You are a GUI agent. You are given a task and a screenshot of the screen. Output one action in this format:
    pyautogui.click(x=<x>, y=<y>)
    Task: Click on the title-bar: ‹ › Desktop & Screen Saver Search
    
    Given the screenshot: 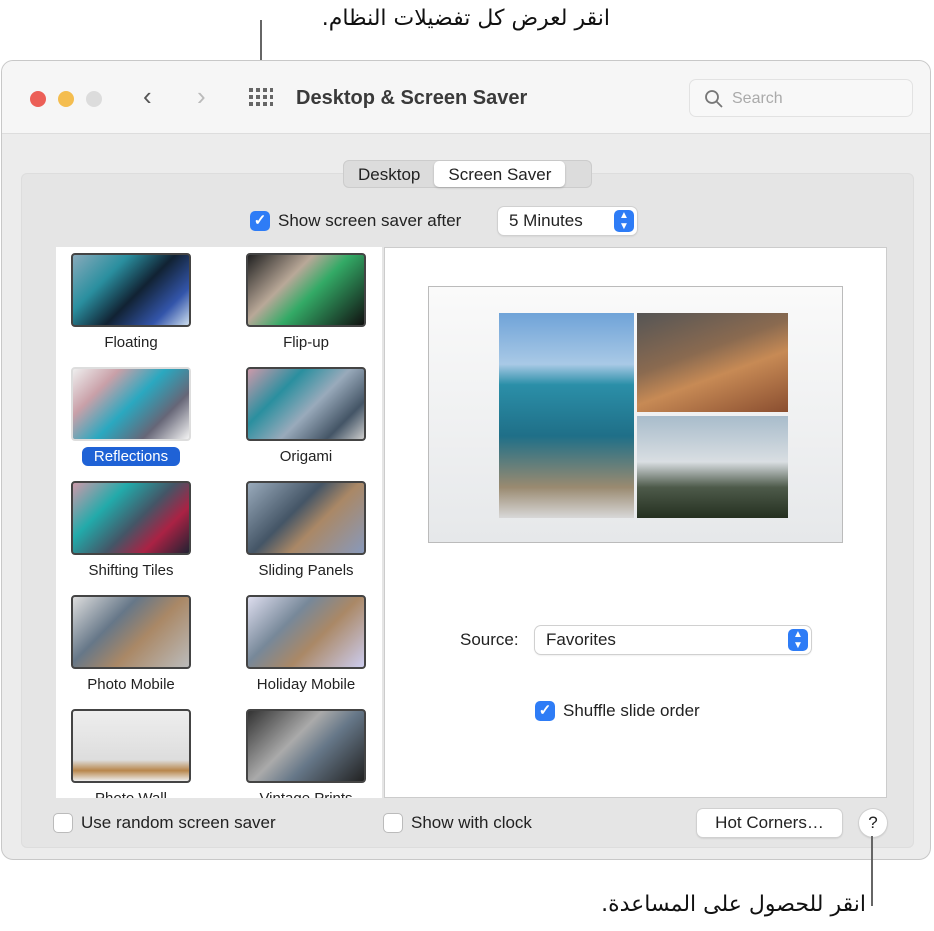 What is the action you would take?
    pyautogui.click(x=466, y=97)
    